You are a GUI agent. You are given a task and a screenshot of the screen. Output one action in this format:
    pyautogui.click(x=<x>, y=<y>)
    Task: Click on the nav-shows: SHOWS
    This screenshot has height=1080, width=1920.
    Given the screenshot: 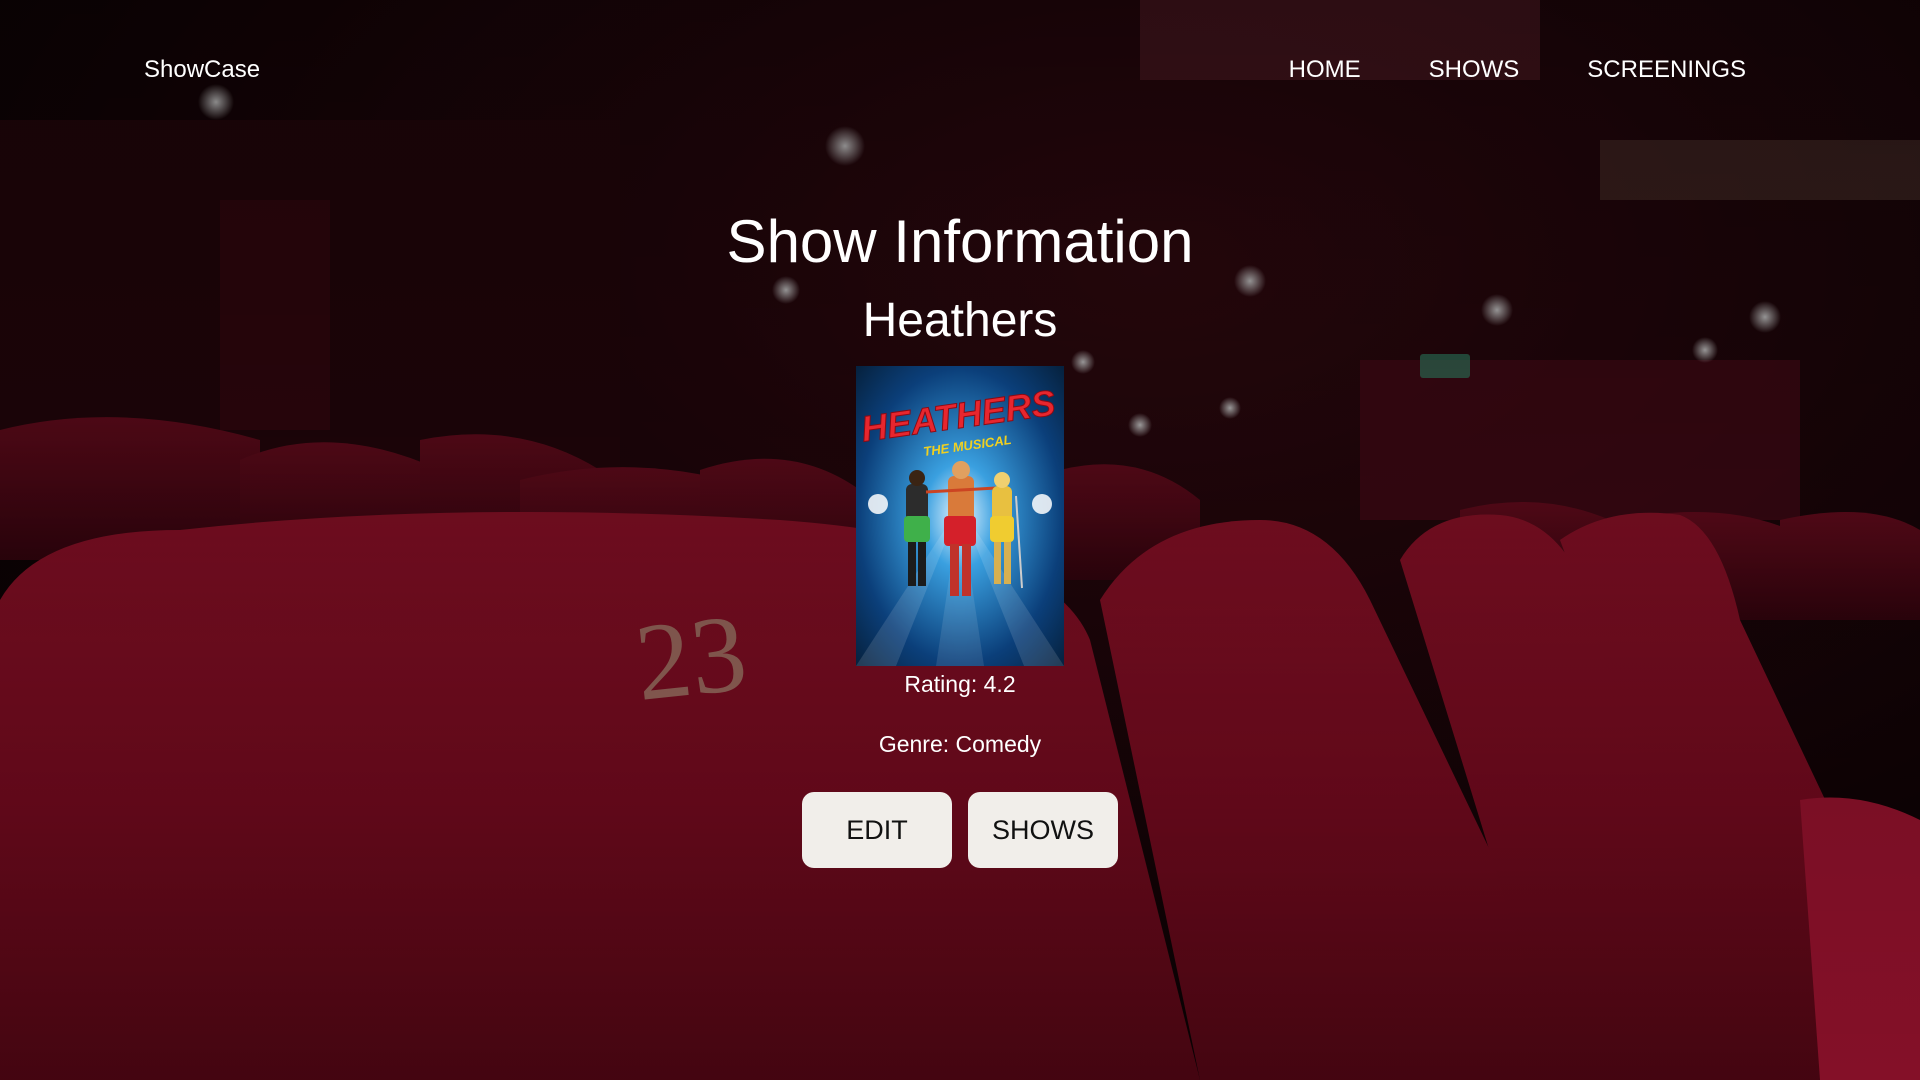 What is the action you would take?
    pyautogui.click(x=1474, y=70)
    